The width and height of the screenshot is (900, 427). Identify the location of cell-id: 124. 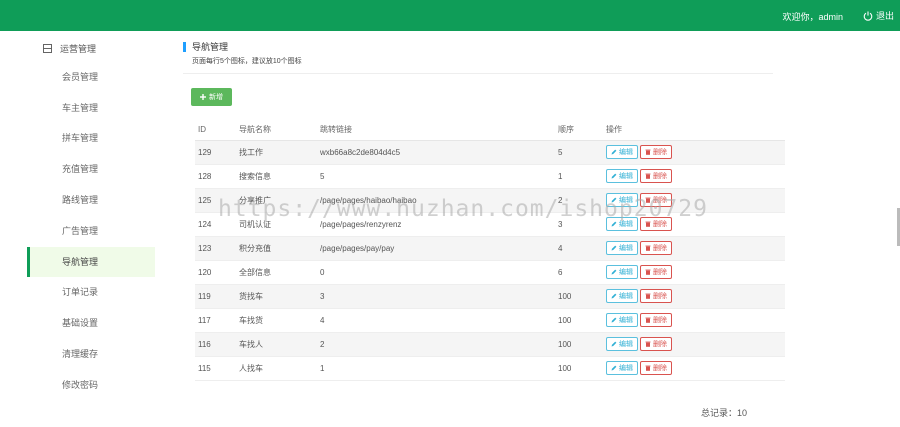
(217, 224).